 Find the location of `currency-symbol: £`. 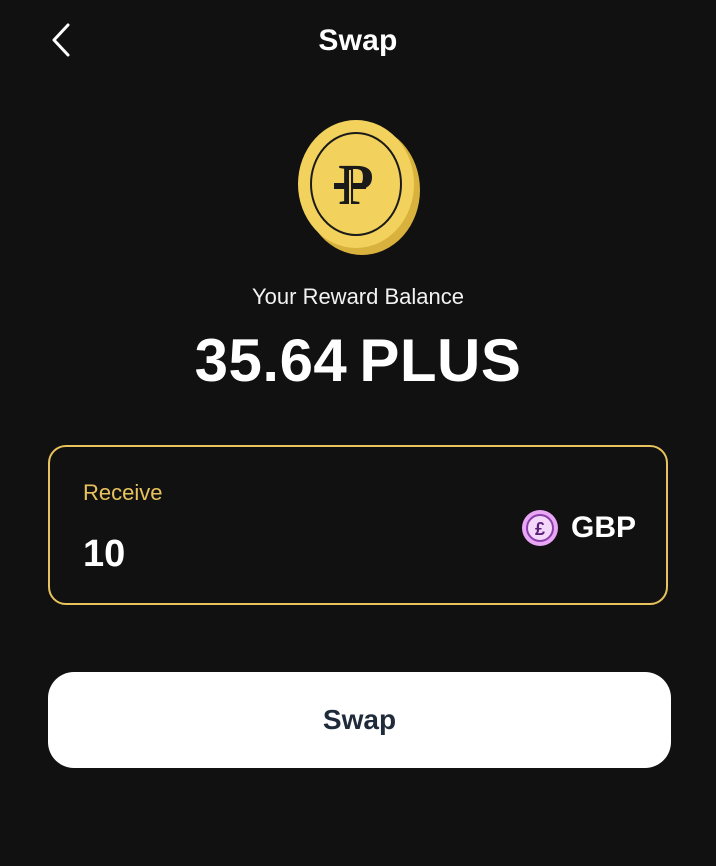

currency-symbol: £ is located at coordinates (540, 529).